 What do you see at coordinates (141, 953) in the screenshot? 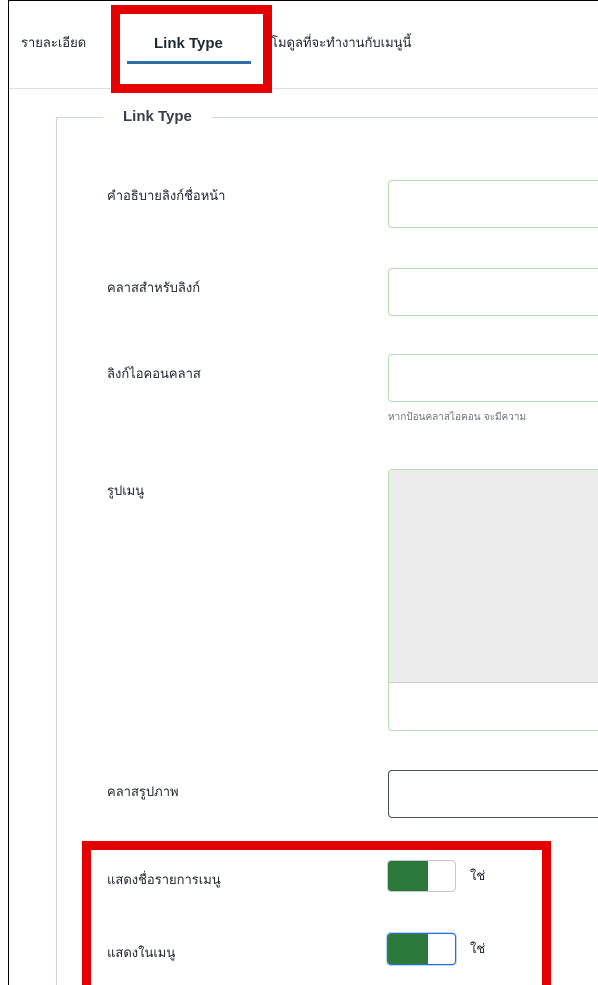
I see `show-in-menu-label: แสดงในเมนู` at bounding box center [141, 953].